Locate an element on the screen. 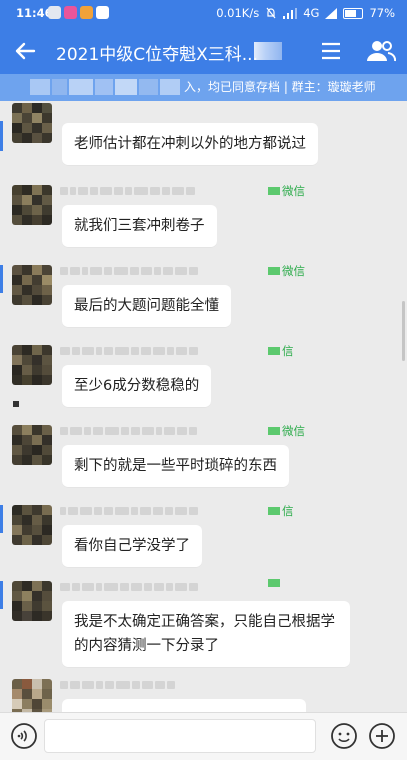 This screenshot has width=407, height=760. message-text: 我是不太确定正确答案，只能自己根据学的内容猜测一下分录了 is located at coordinates (204, 634).